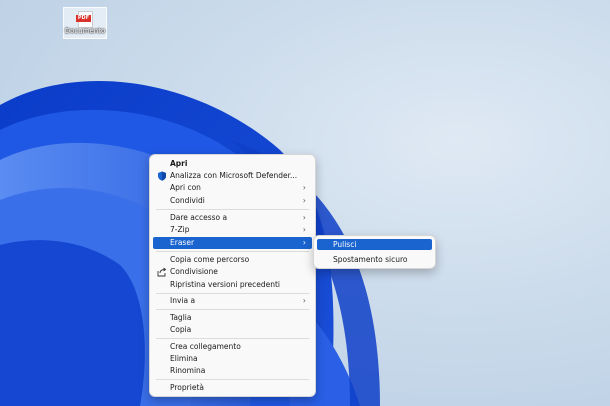  I want to click on menu-item-rinomina: Rinomina, so click(232, 371).